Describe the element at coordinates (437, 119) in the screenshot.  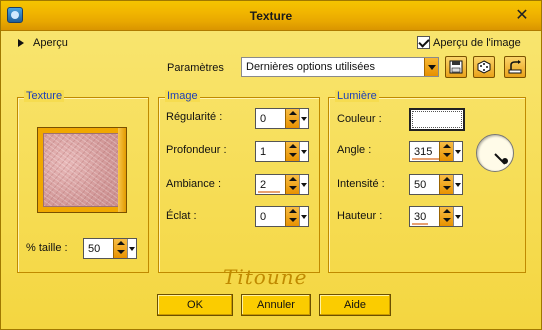
I see `light-color-swatch` at that location.